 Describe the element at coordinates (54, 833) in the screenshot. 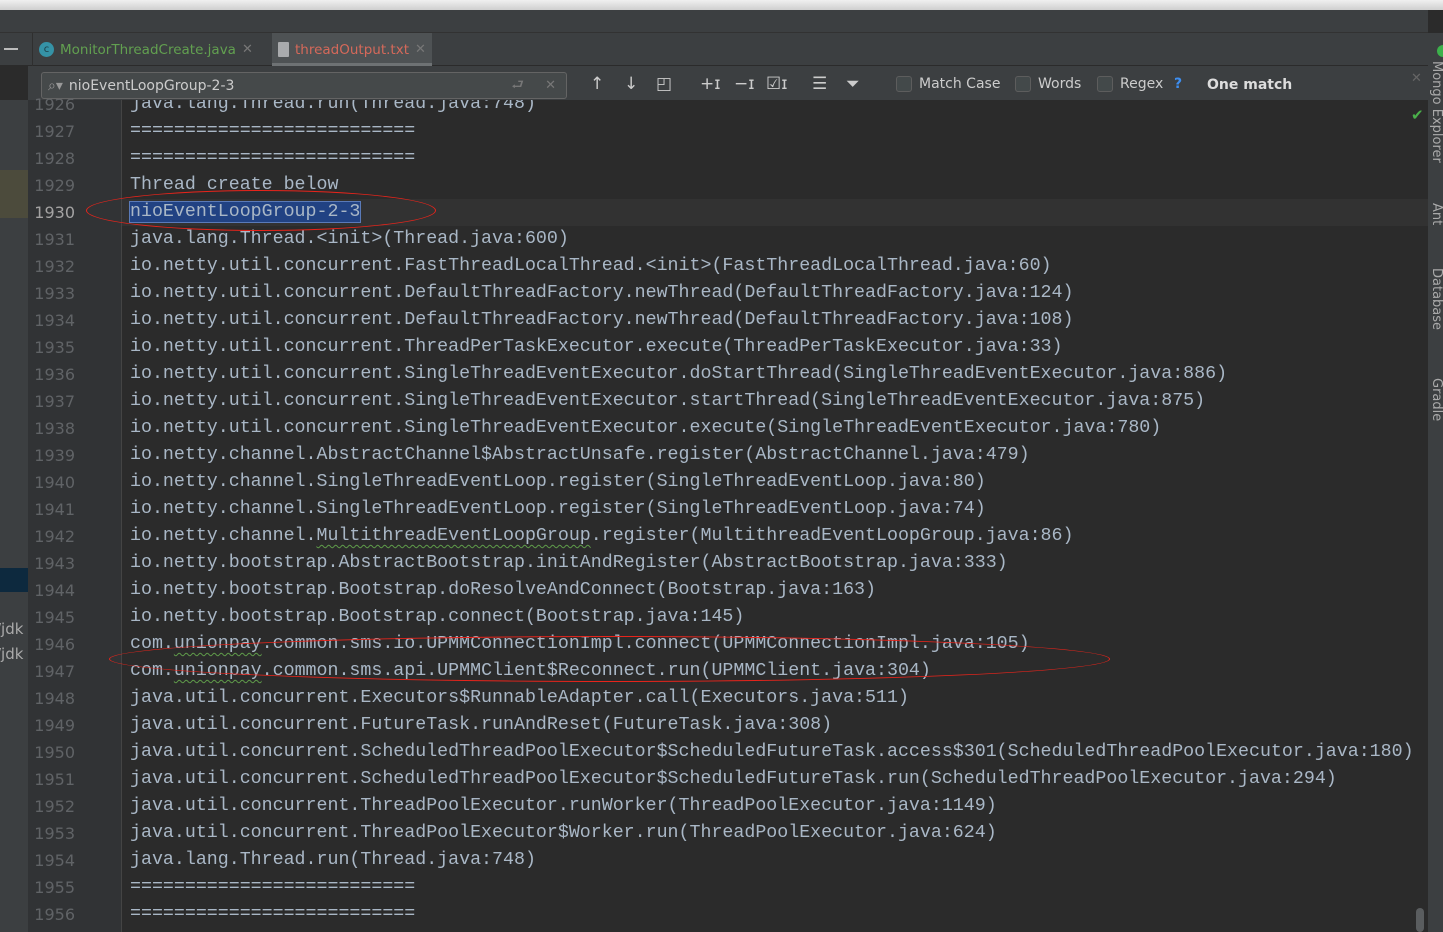

I see `line-number: 1953` at that location.